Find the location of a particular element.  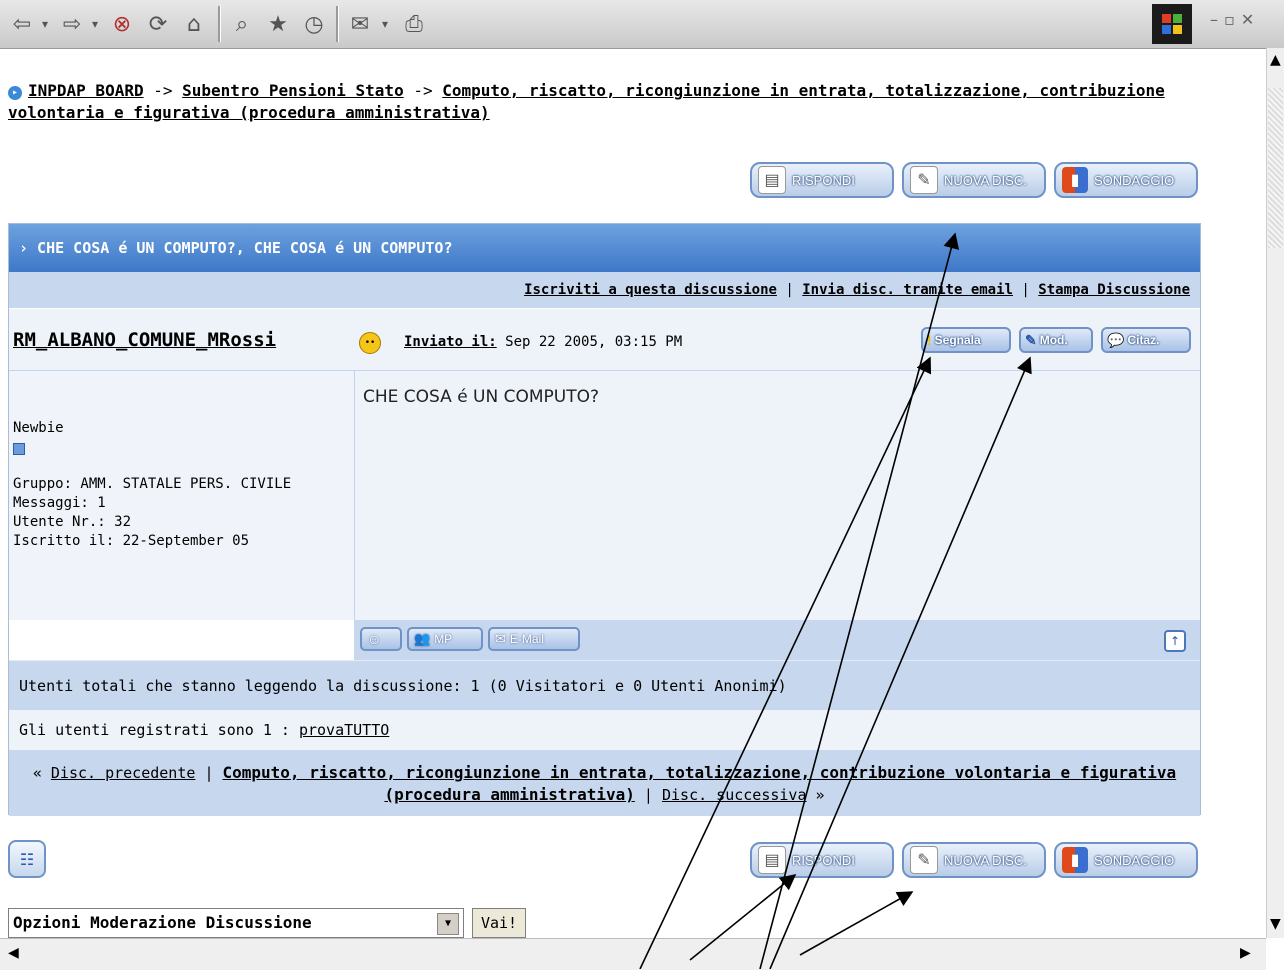

user-join-date: Iscritto il: 22-September 05 is located at coordinates (131, 541).